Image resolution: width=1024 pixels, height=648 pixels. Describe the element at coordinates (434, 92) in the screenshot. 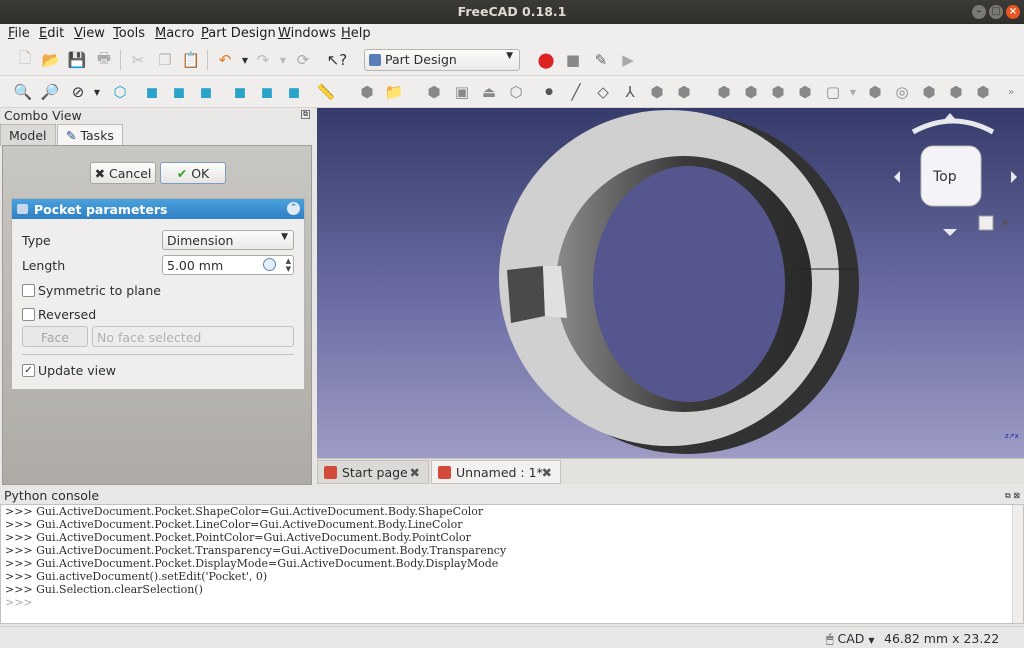

I see `create-body-icon: ⬢` at that location.